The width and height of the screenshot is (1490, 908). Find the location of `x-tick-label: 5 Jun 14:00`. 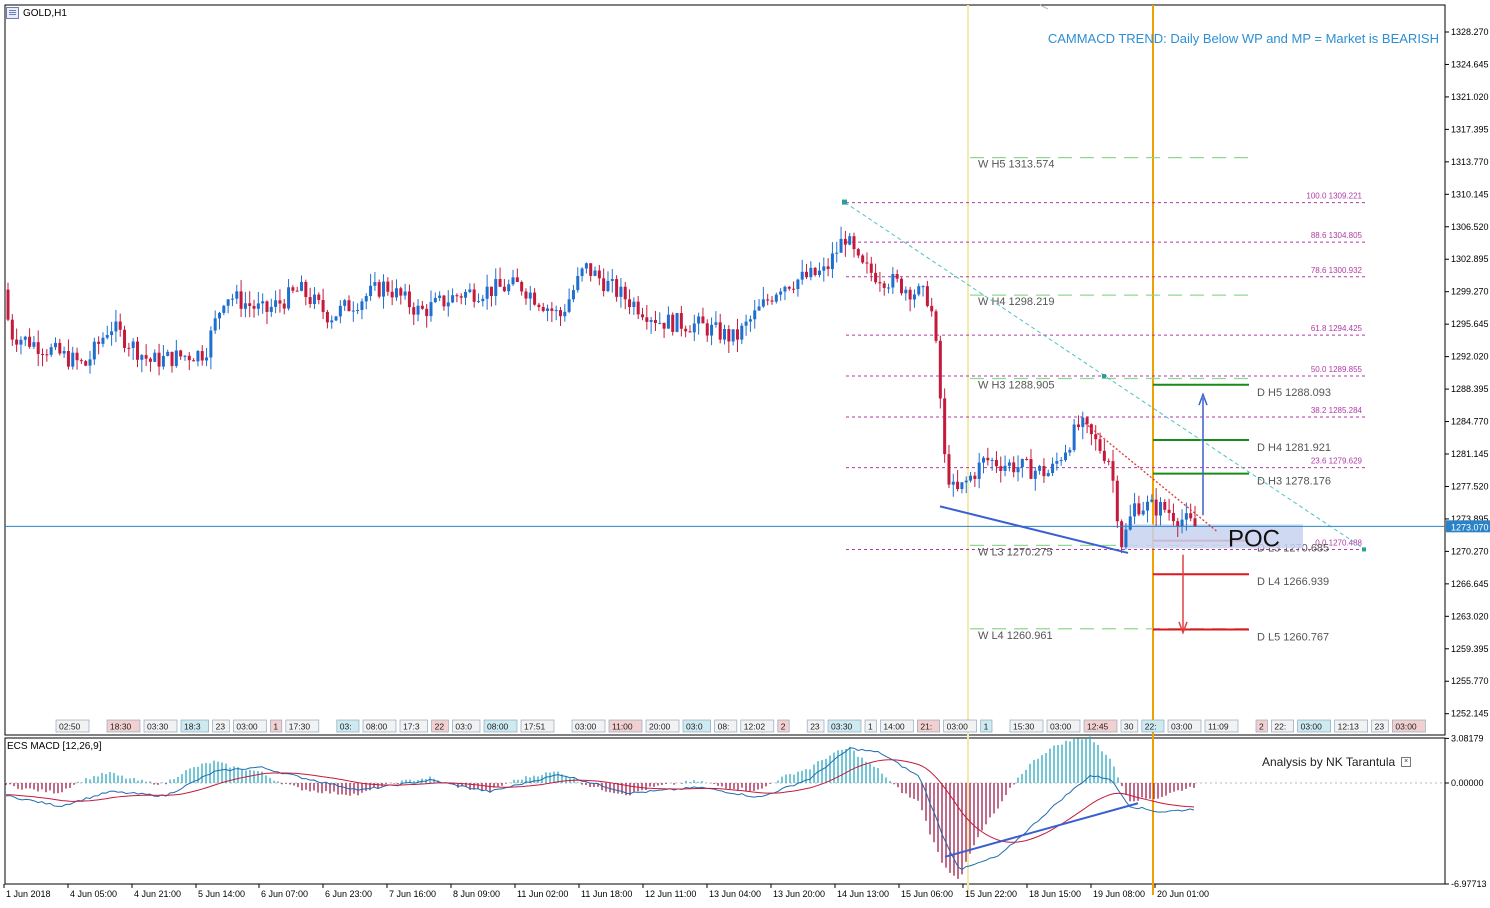

x-tick-label: 5 Jun 14:00 is located at coordinates (221, 894).